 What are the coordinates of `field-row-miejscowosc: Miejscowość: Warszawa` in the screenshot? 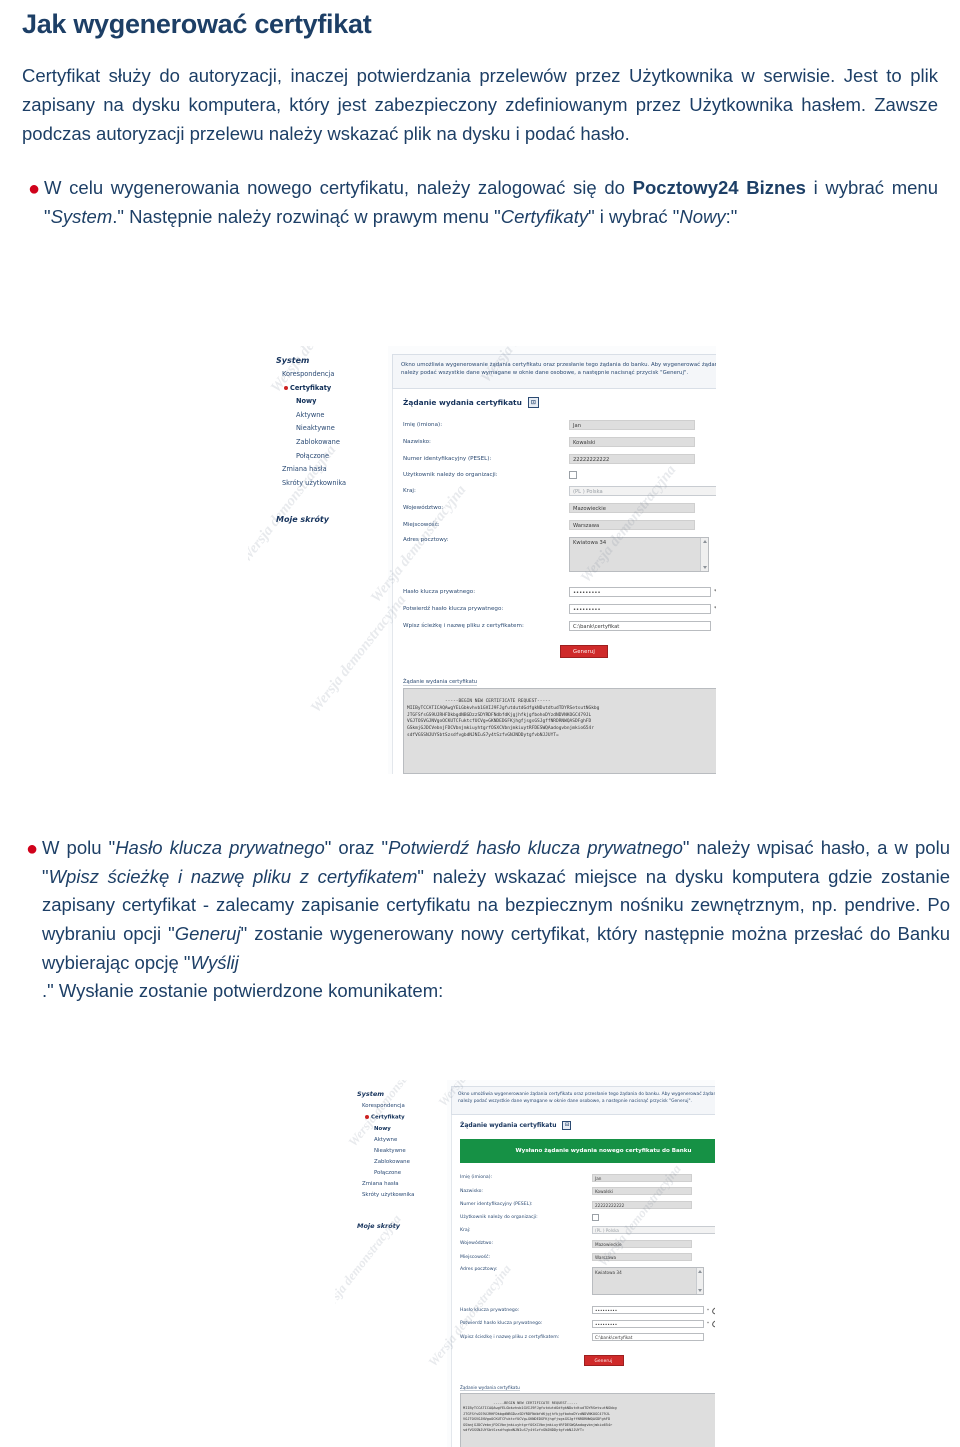 It's located at (559, 524).